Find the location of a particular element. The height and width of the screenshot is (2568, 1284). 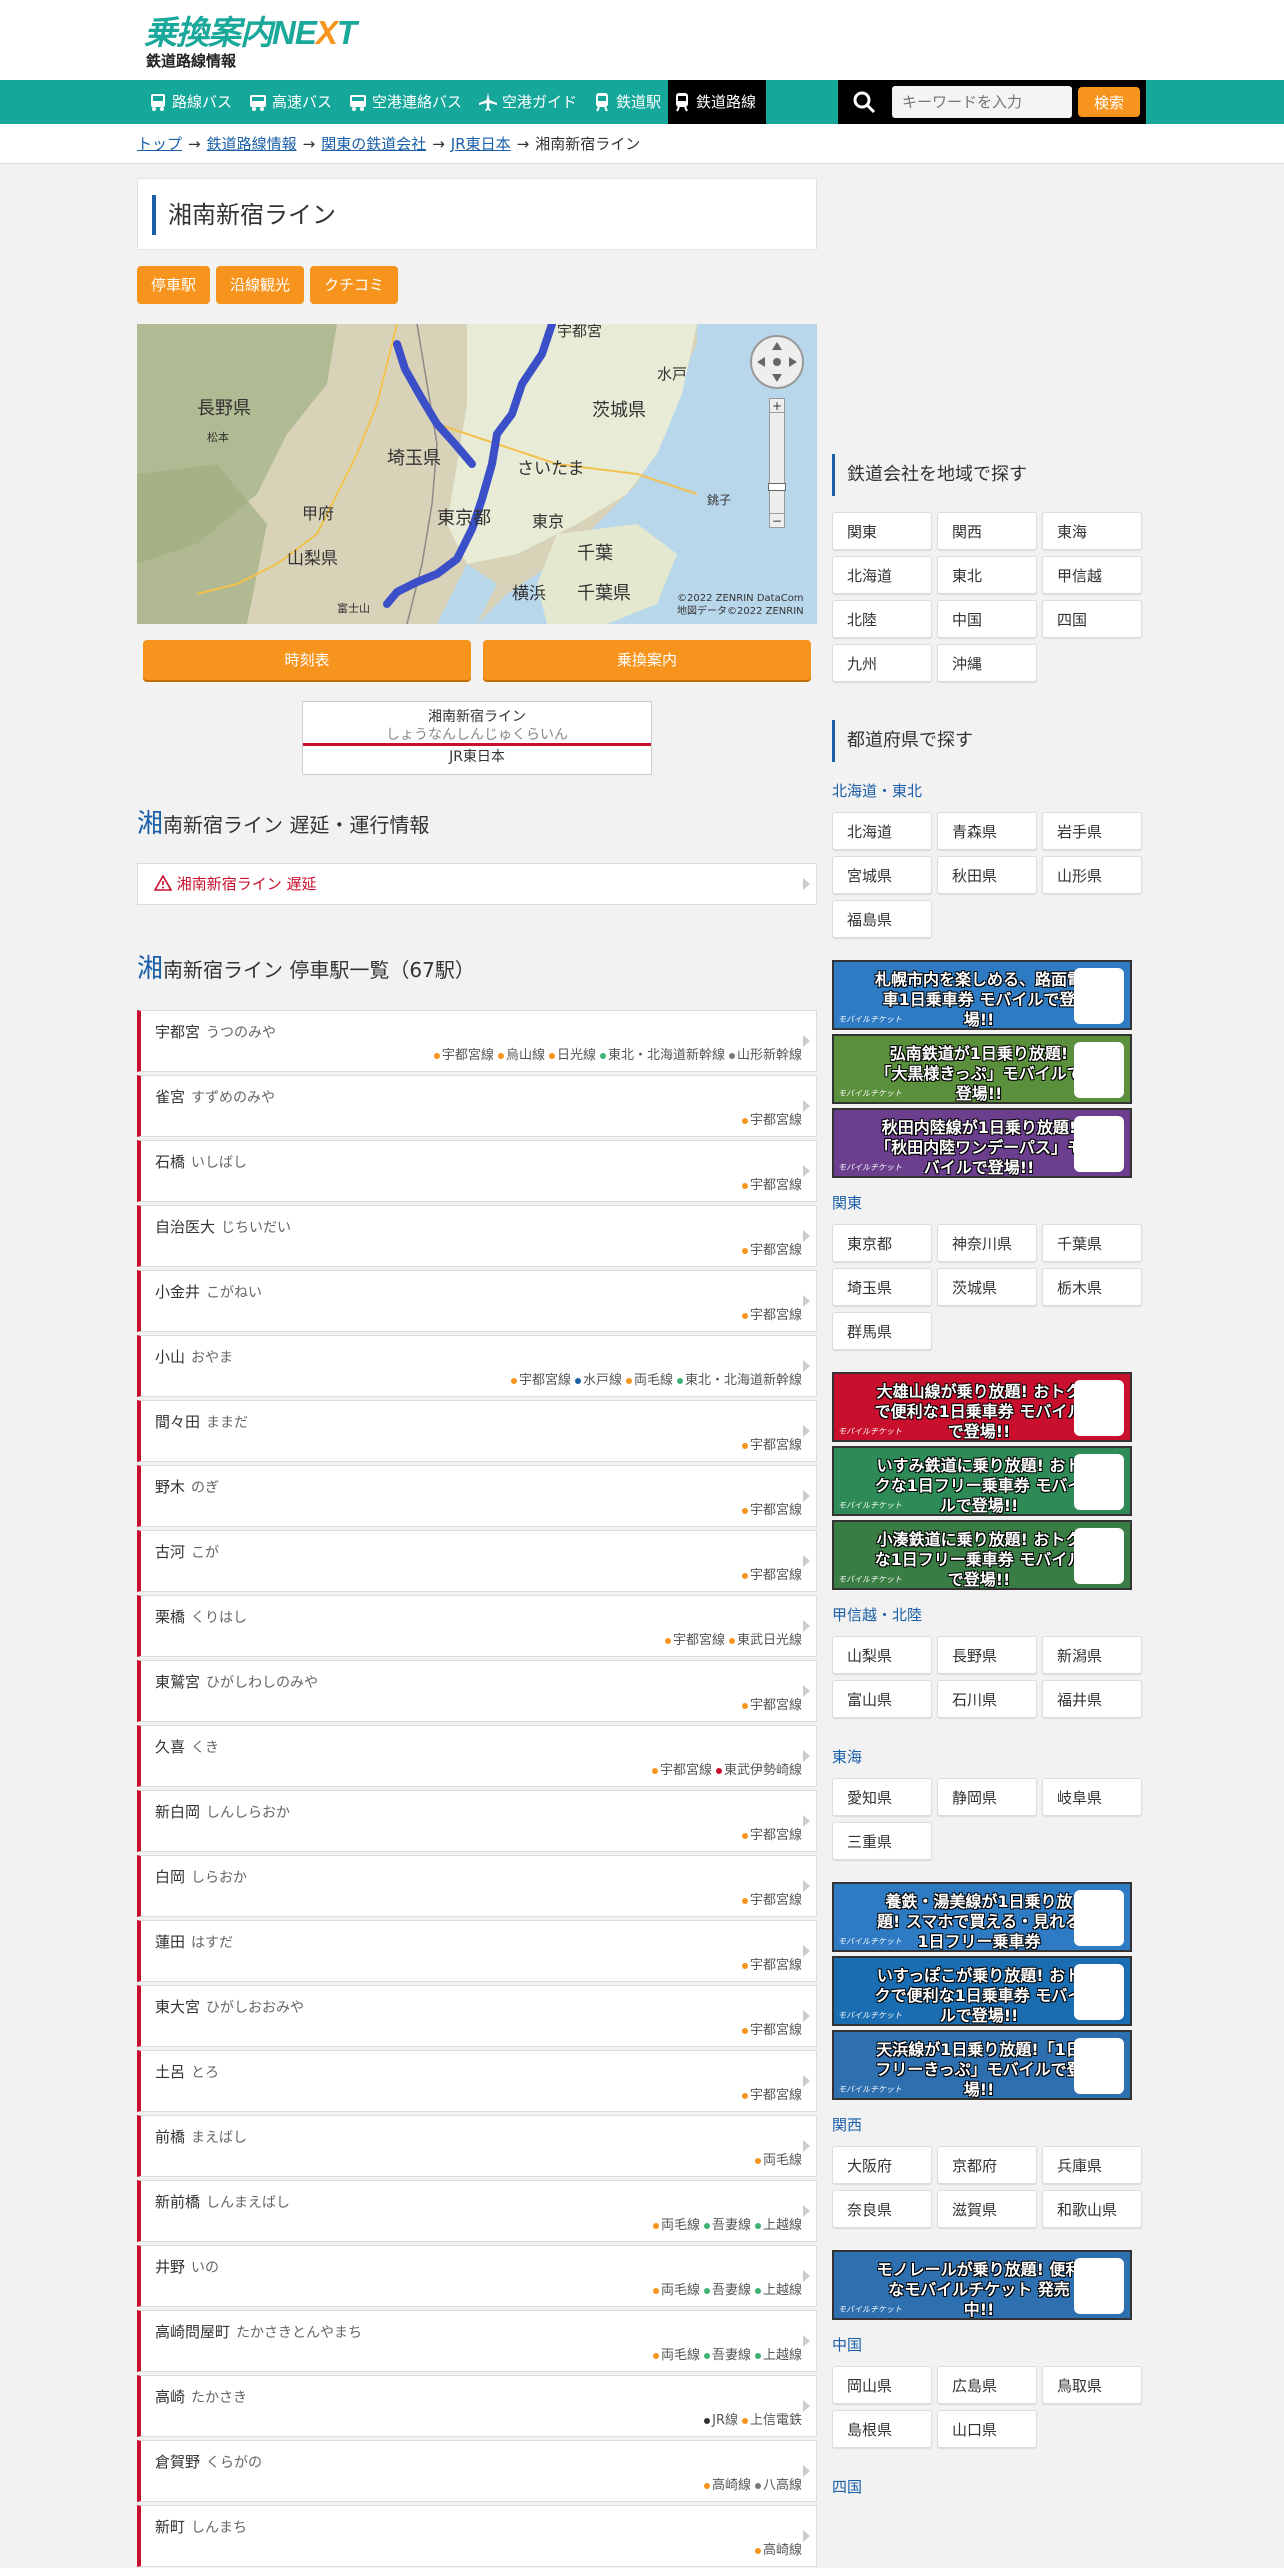

search-button: 検索 is located at coordinates (1109, 102).